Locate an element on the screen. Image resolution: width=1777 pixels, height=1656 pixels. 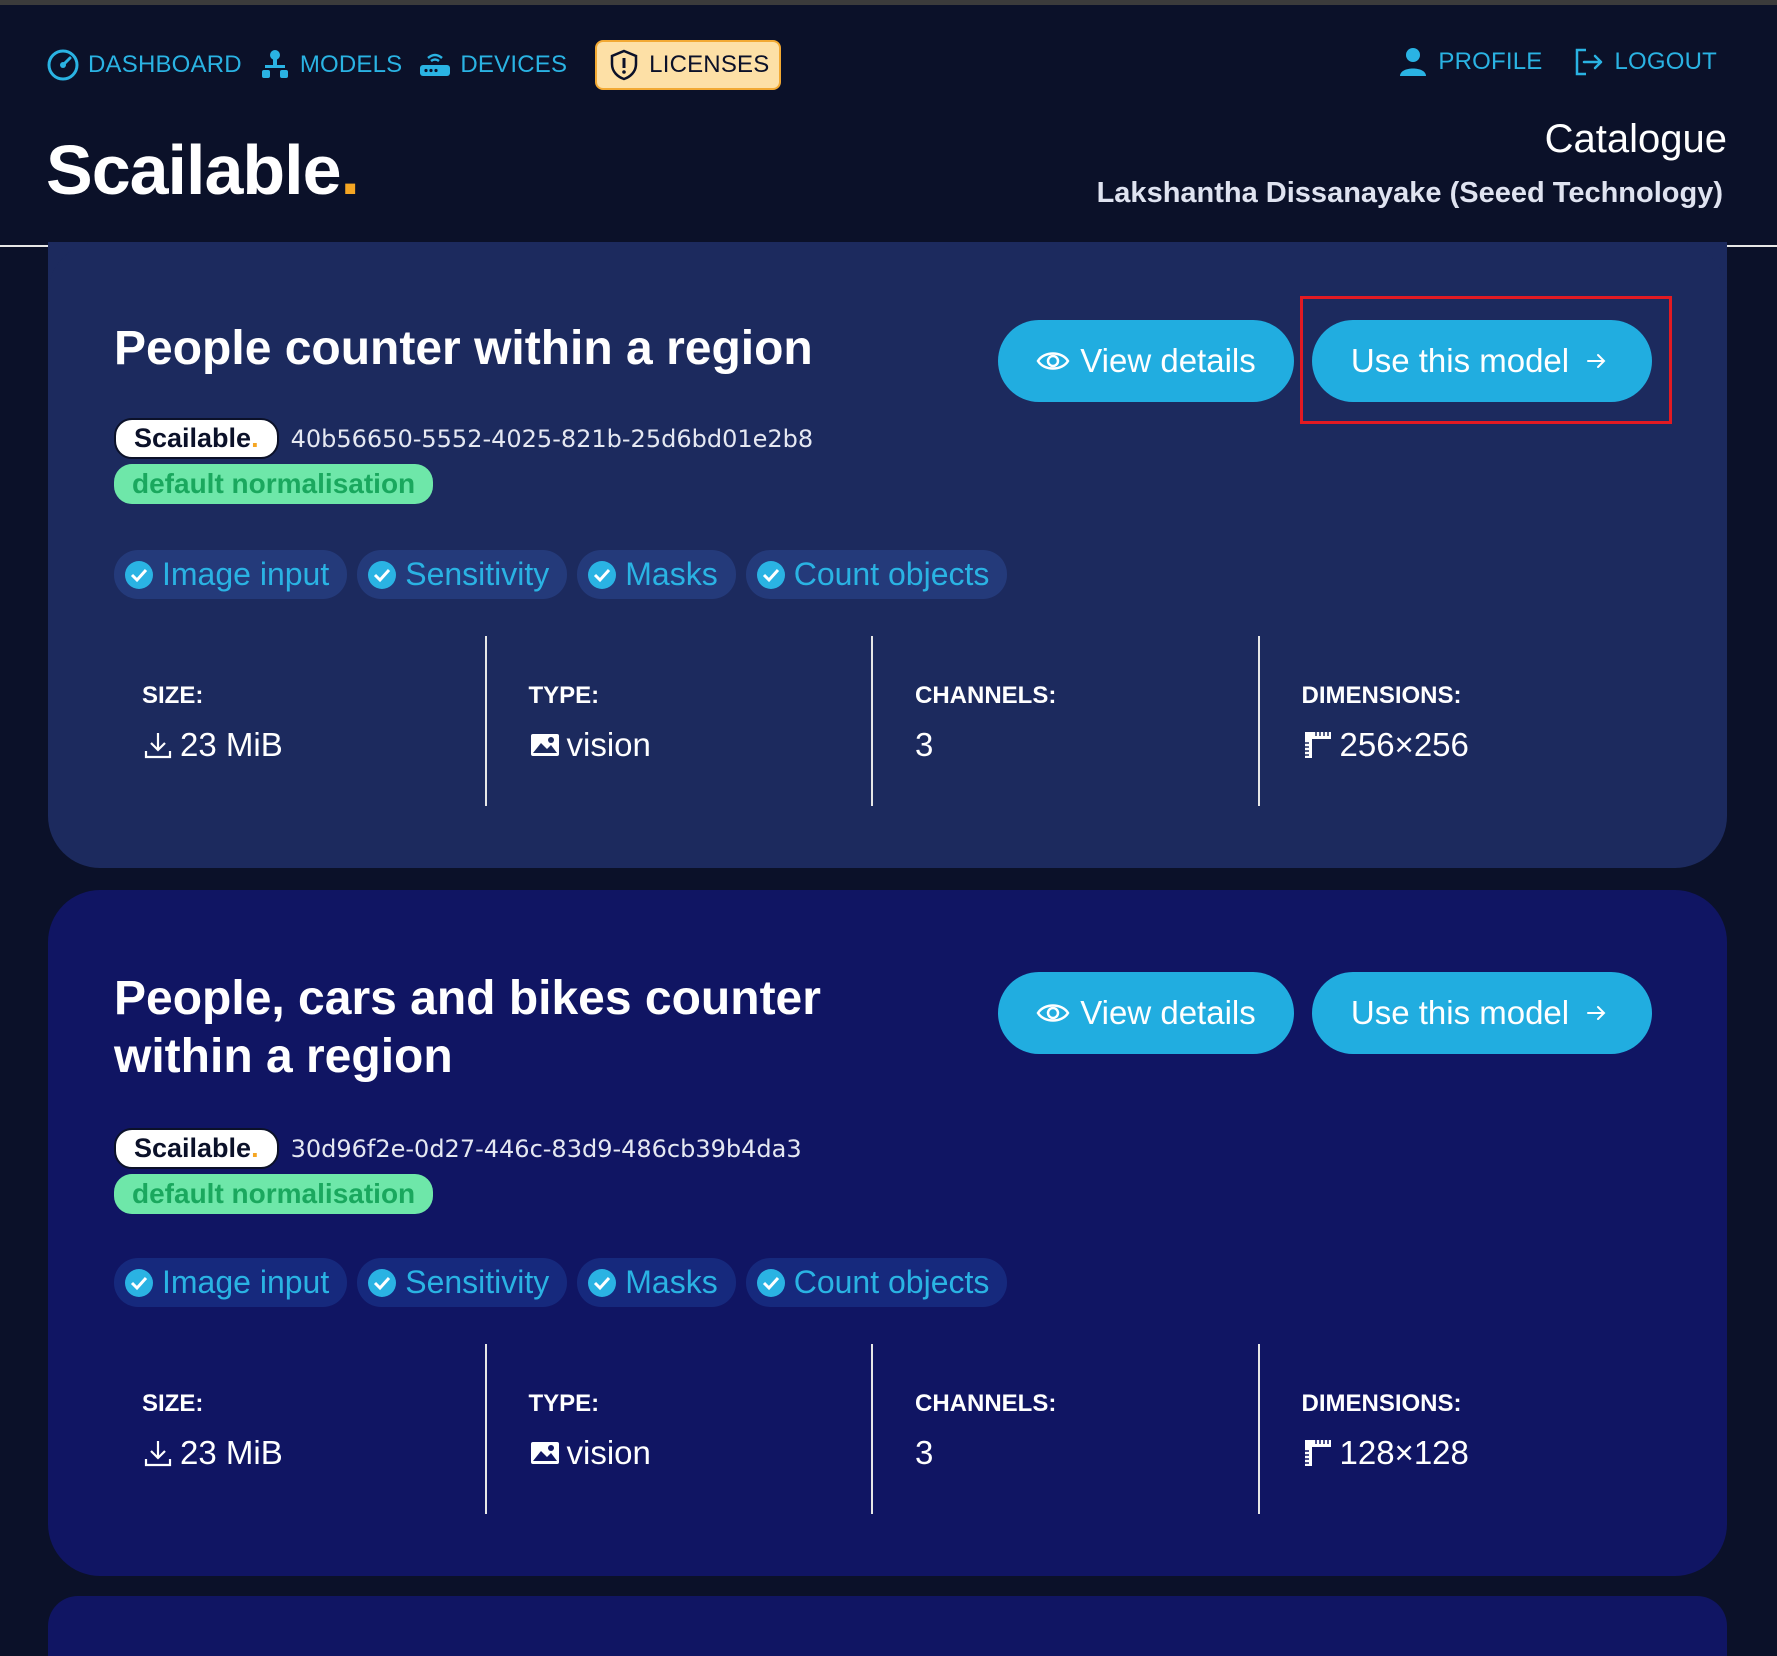
nav-licenses-label: LICENSES is located at coordinates (709, 64).